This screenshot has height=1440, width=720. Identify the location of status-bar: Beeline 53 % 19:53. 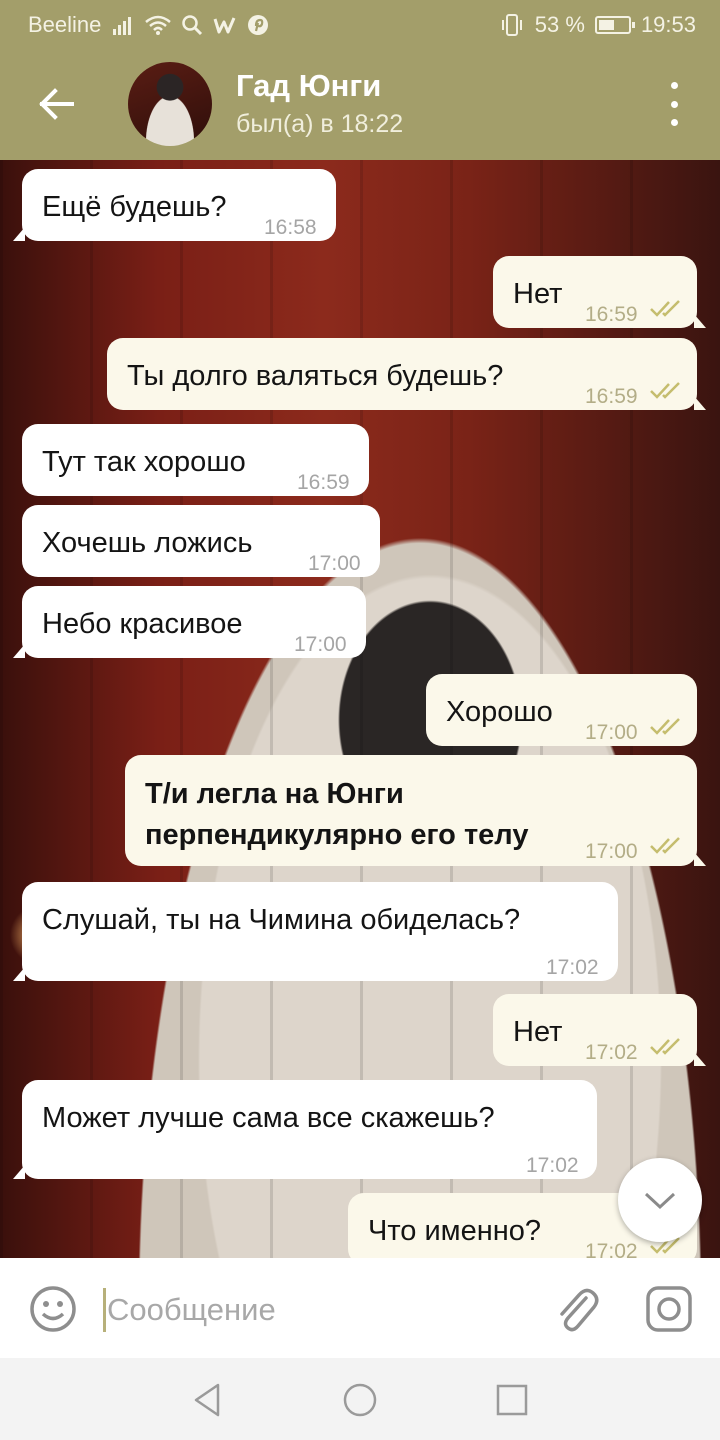
(360, 24).